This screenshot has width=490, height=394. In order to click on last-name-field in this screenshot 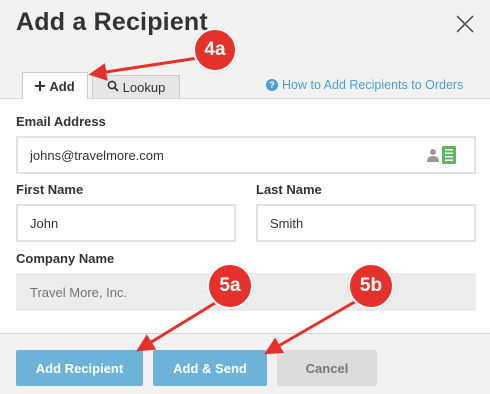, I will do `click(366, 223)`.